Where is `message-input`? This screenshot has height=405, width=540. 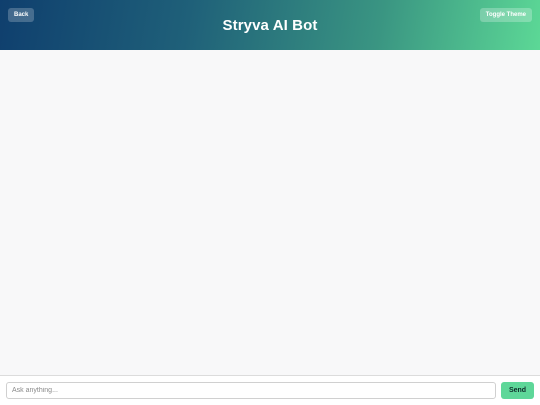
message-input is located at coordinates (251, 390).